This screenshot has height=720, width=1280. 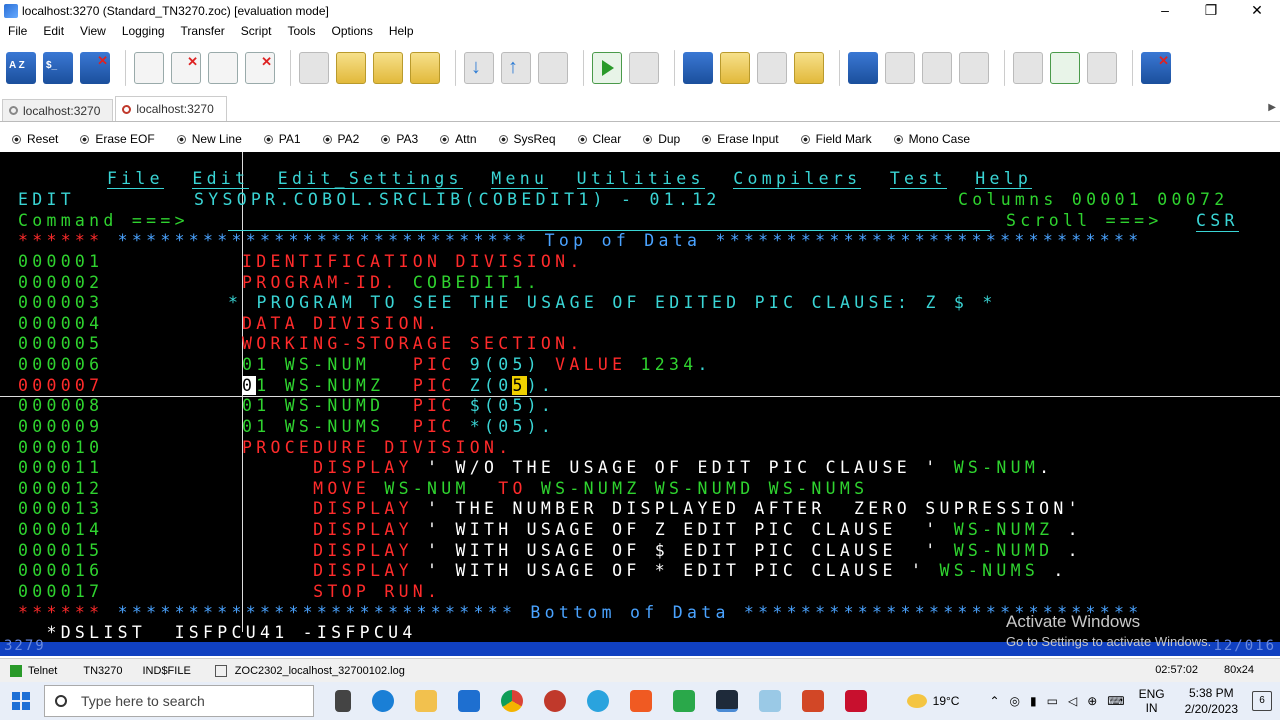 I want to click on layout-icon, so click(x=974, y=68).